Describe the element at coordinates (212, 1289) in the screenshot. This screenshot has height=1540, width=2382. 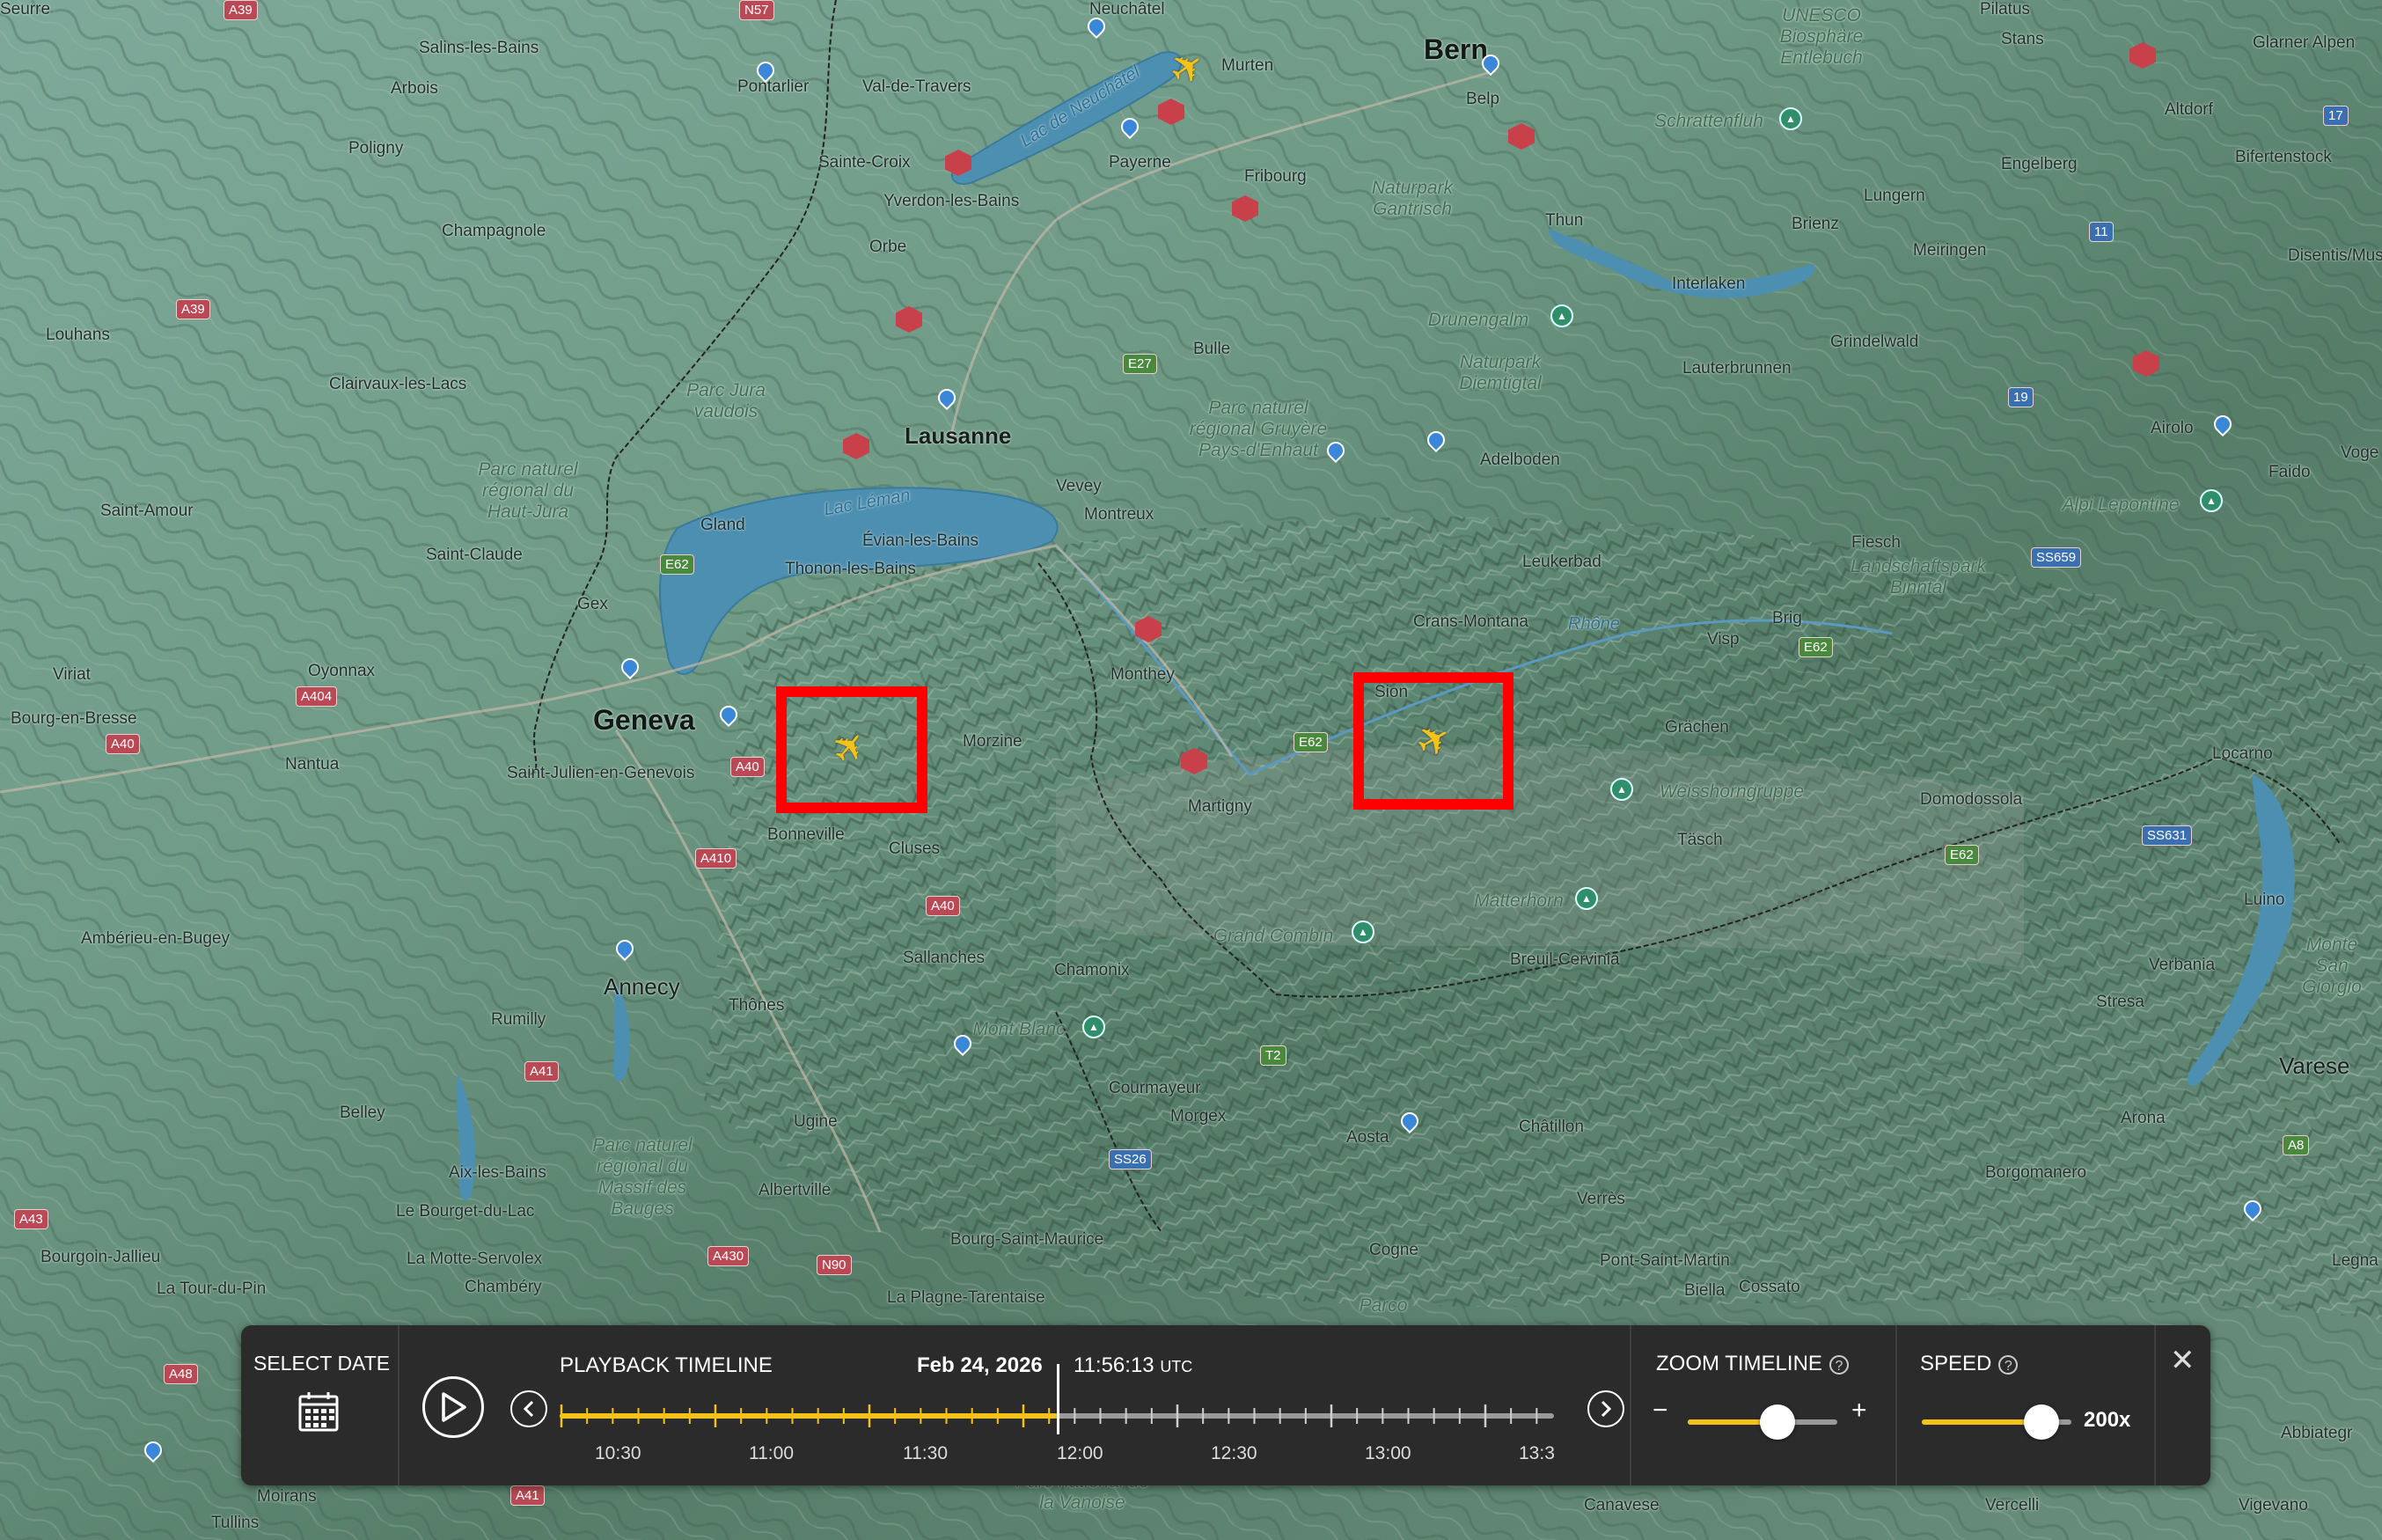
I see `label-la-tour: La Tour-du-Pin` at that location.